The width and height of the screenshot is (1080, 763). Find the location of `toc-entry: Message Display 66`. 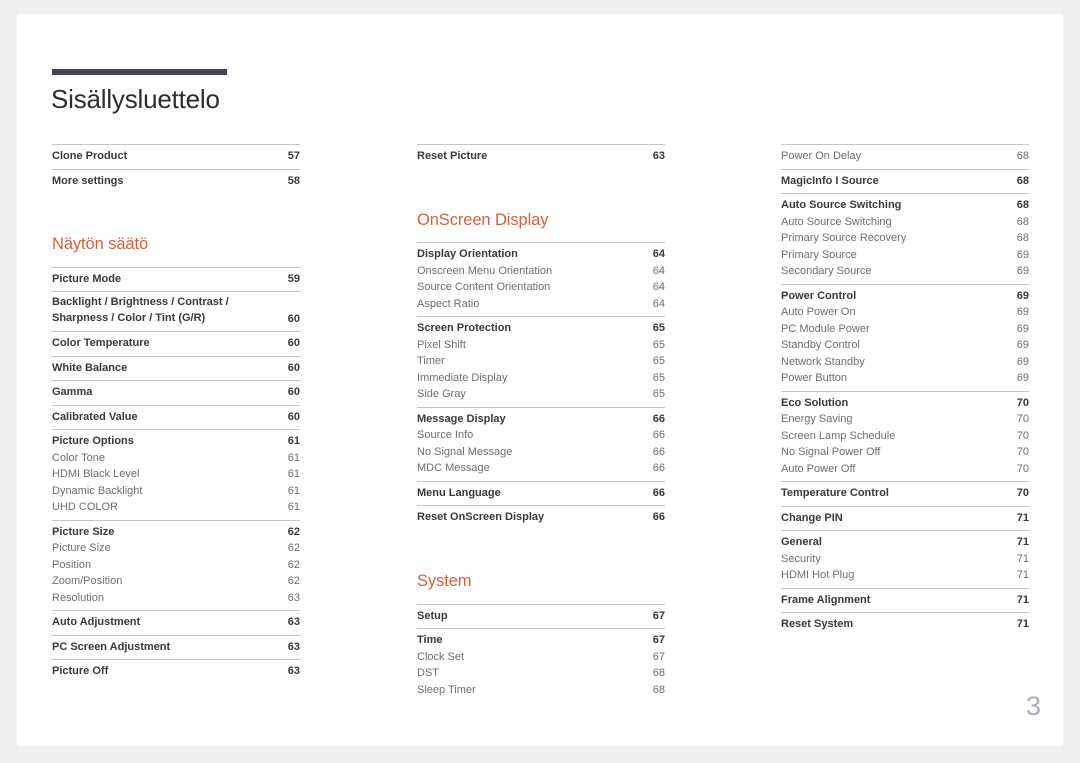

toc-entry: Message Display 66 is located at coordinates (541, 419).